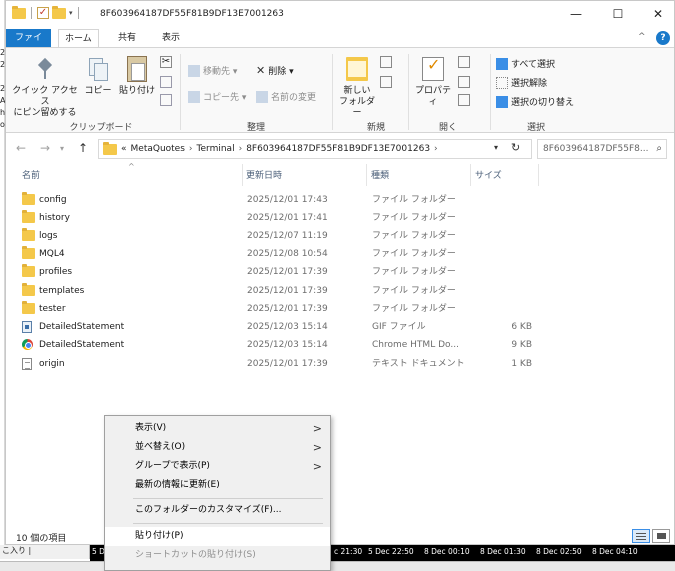 The height and width of the screenshot is (571, 675). Describe the element at coordinates (576, 14) in the screenshot. I see `minimize-button: —` at that location.